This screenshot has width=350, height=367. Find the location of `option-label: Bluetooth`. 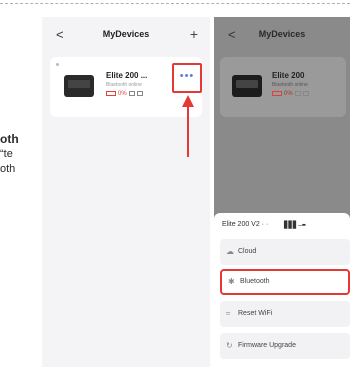

option-label: Bluetooth is located at coordinates (255, 281).